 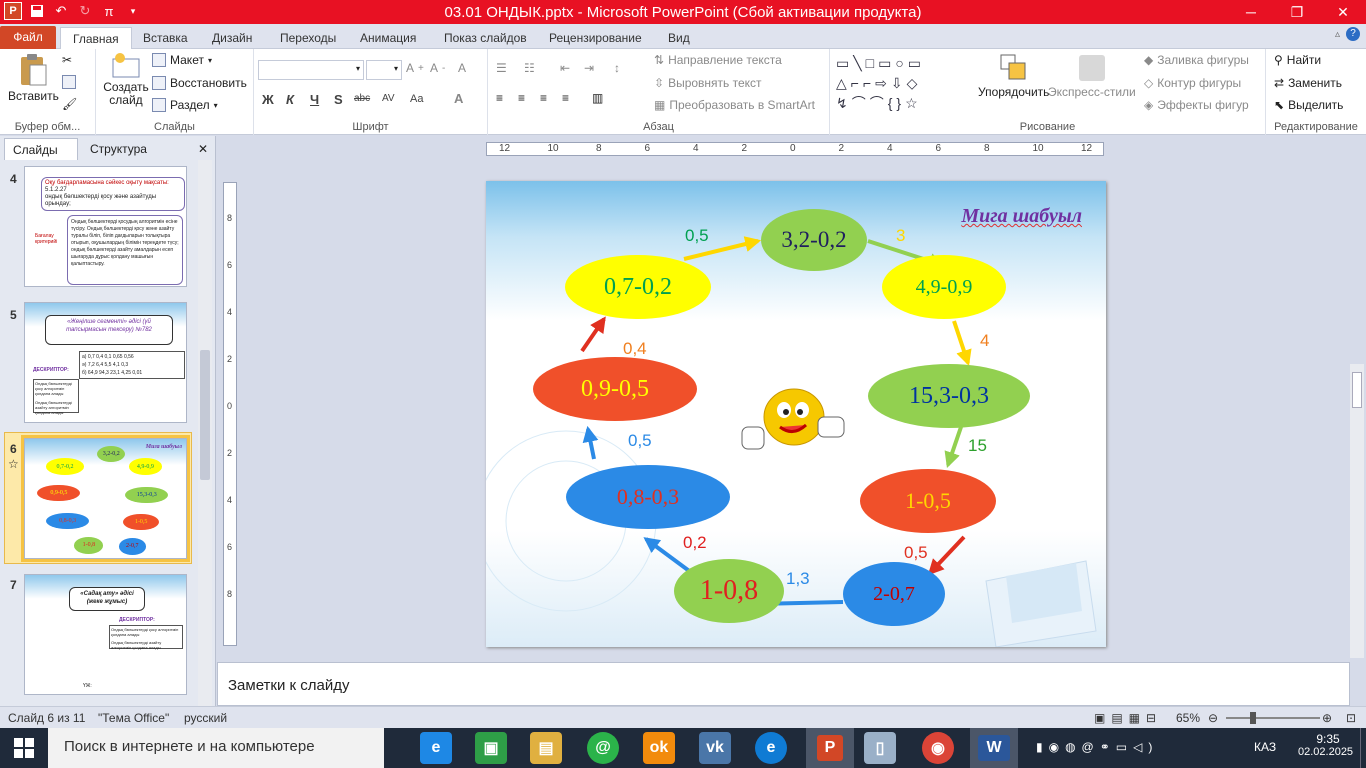 I want to click on qat-dropdown-icon: ▾, so click(x=133, y=11).